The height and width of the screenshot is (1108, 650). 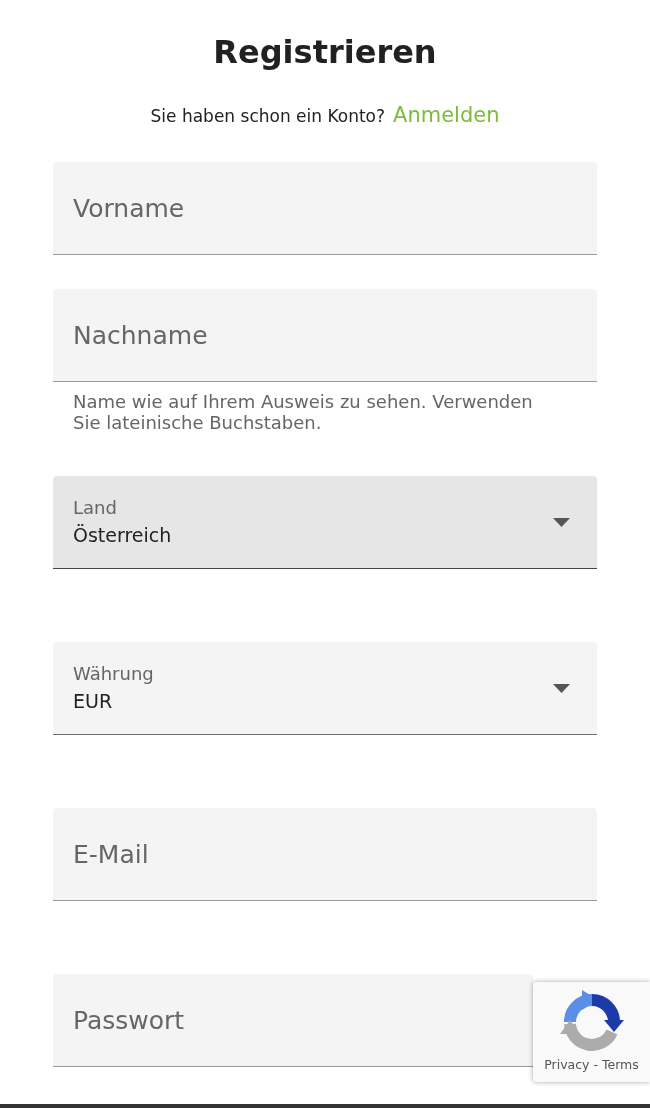 I want to click on signin-prompt-text: Sie haben schon ein Konto?, so click(x=267, y=116).